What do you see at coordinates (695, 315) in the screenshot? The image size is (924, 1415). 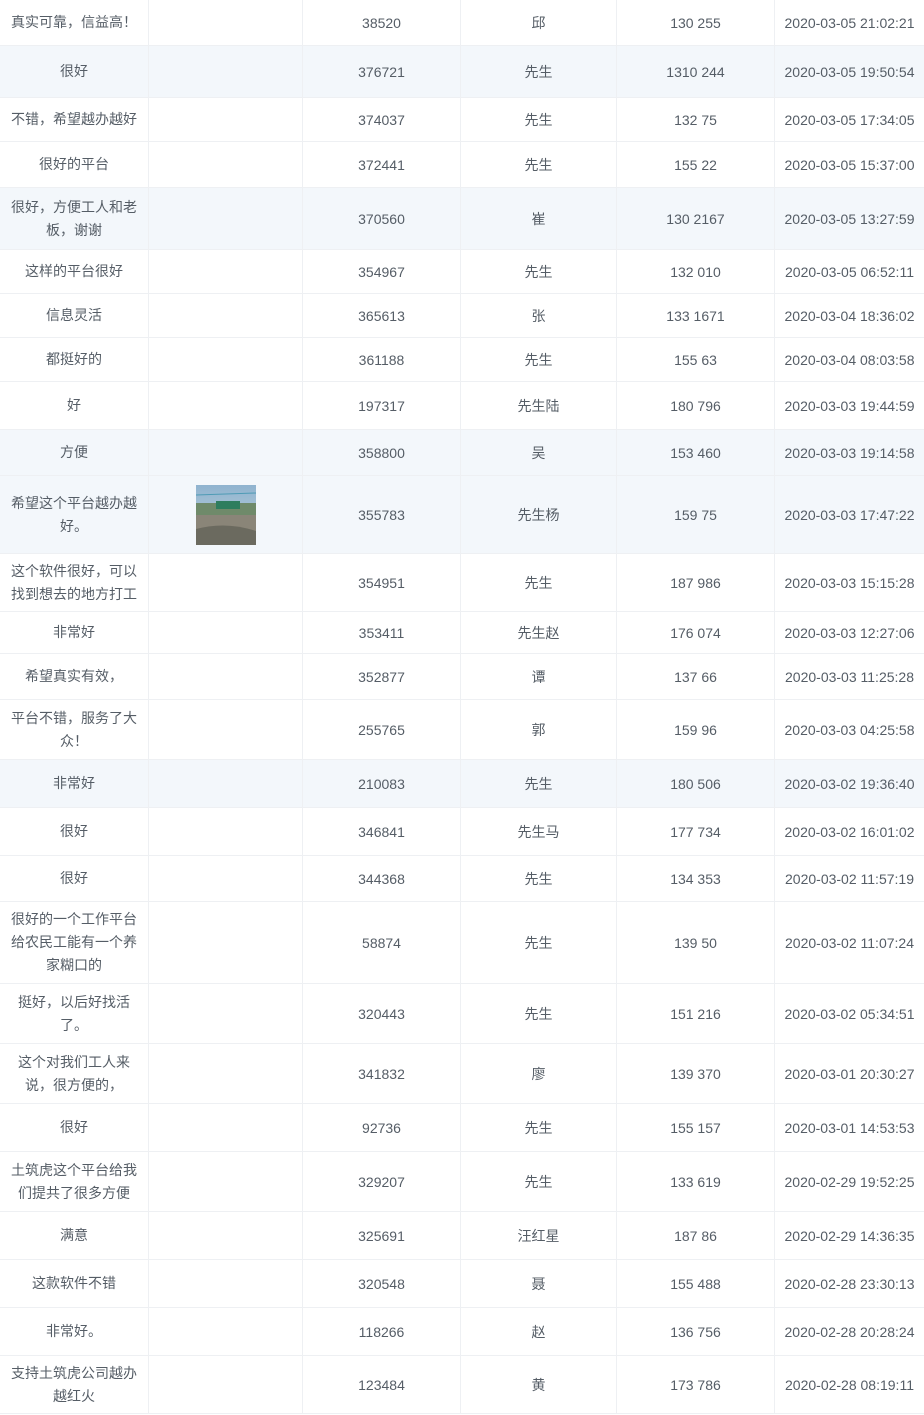 I see `phone-cell: 133 1671` at bounding box center [695, 315].